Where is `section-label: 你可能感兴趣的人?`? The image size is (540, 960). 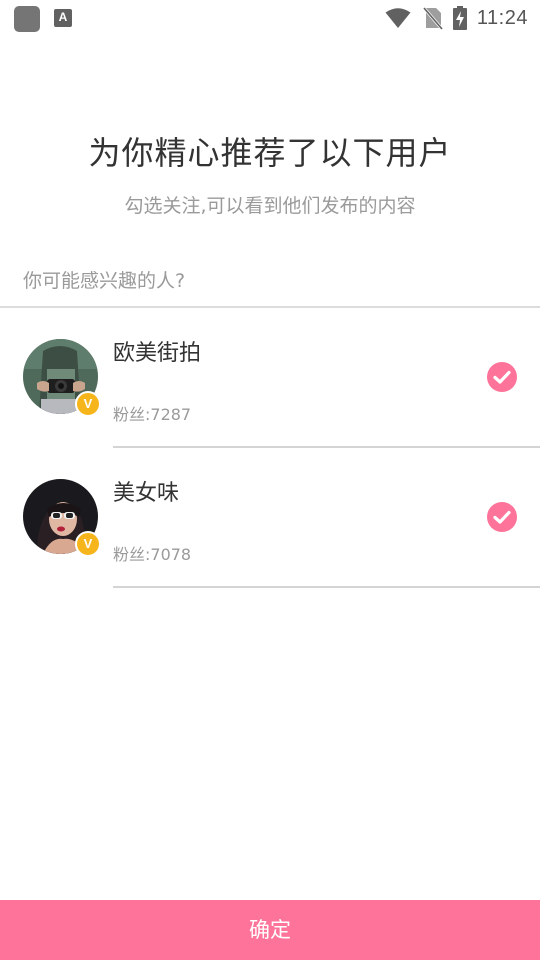 section-label: 你可能感兴趣的人? is located at coordinates (104, 281).